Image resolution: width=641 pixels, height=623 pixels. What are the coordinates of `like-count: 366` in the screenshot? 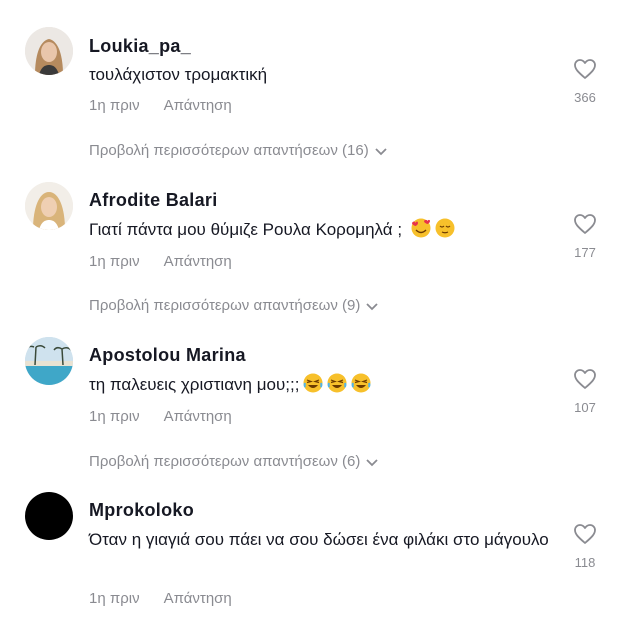 It's located at (585, 97).